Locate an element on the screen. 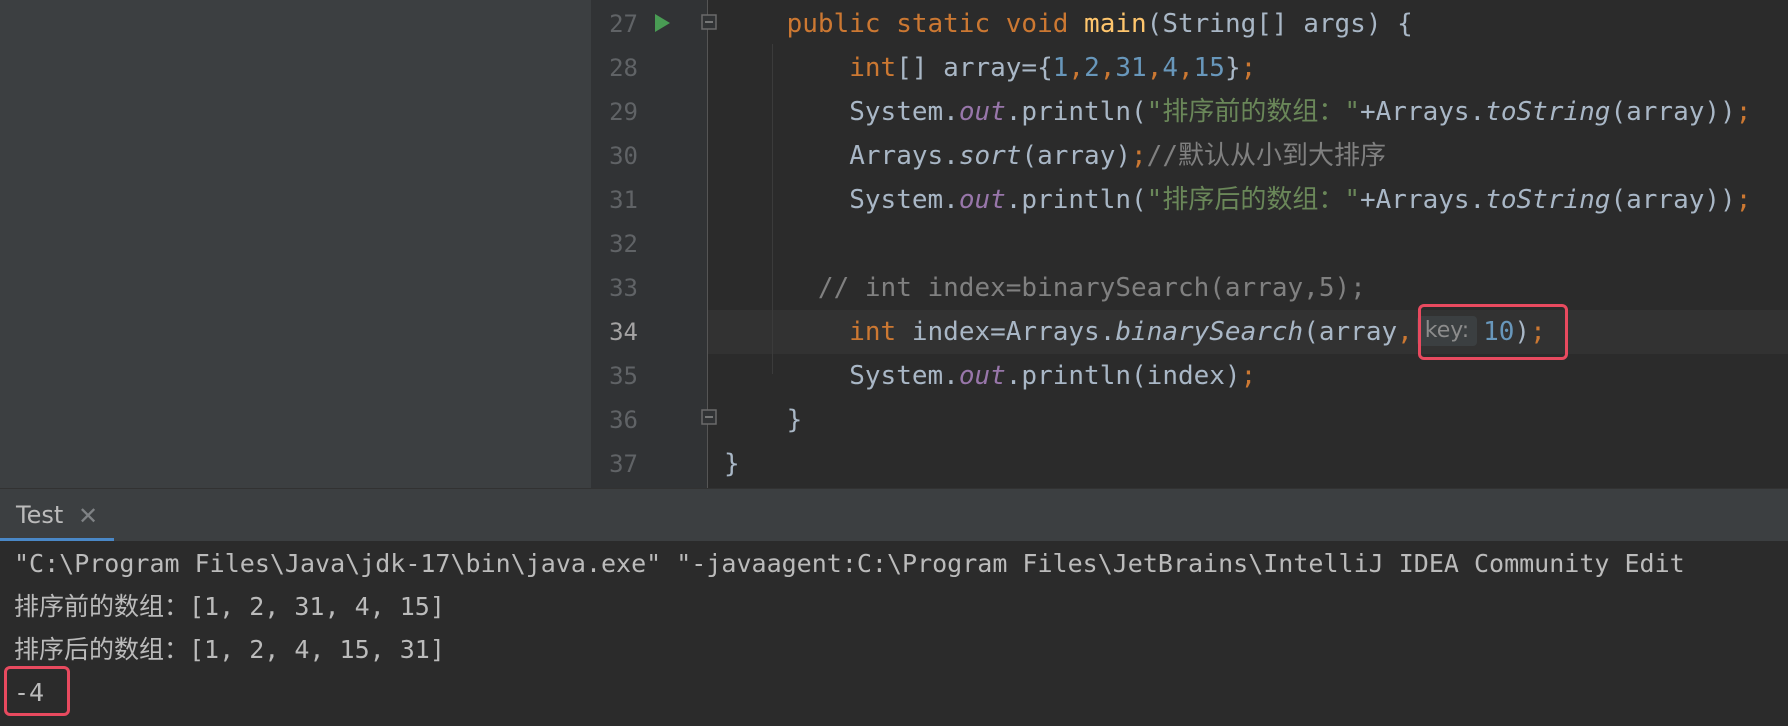  run-icon is located at coordinates (662, 23).